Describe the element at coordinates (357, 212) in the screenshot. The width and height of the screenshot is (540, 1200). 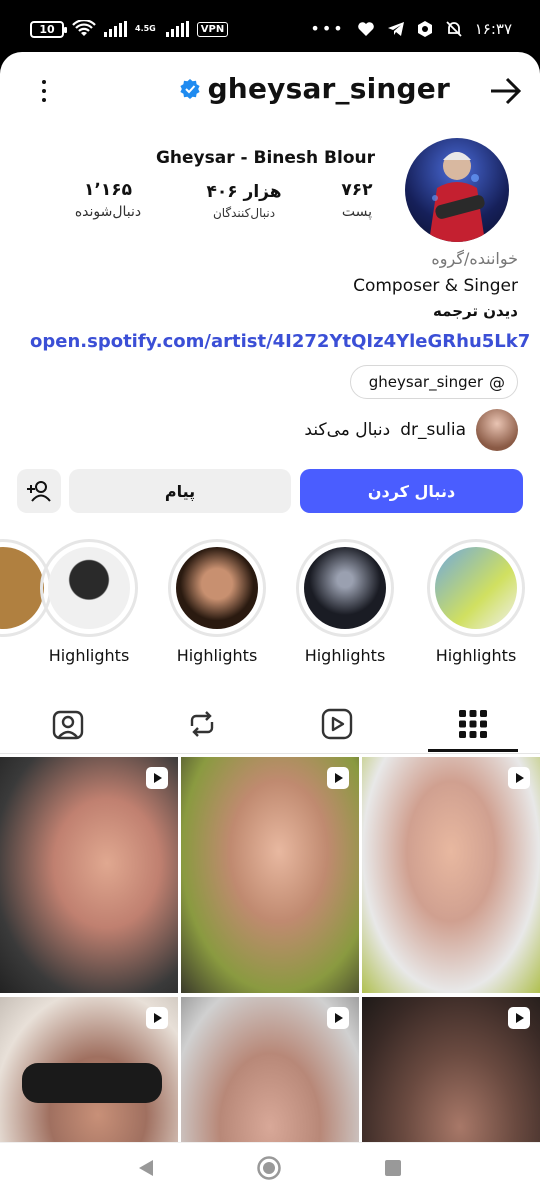
I see `posts-label: پست` at that location.